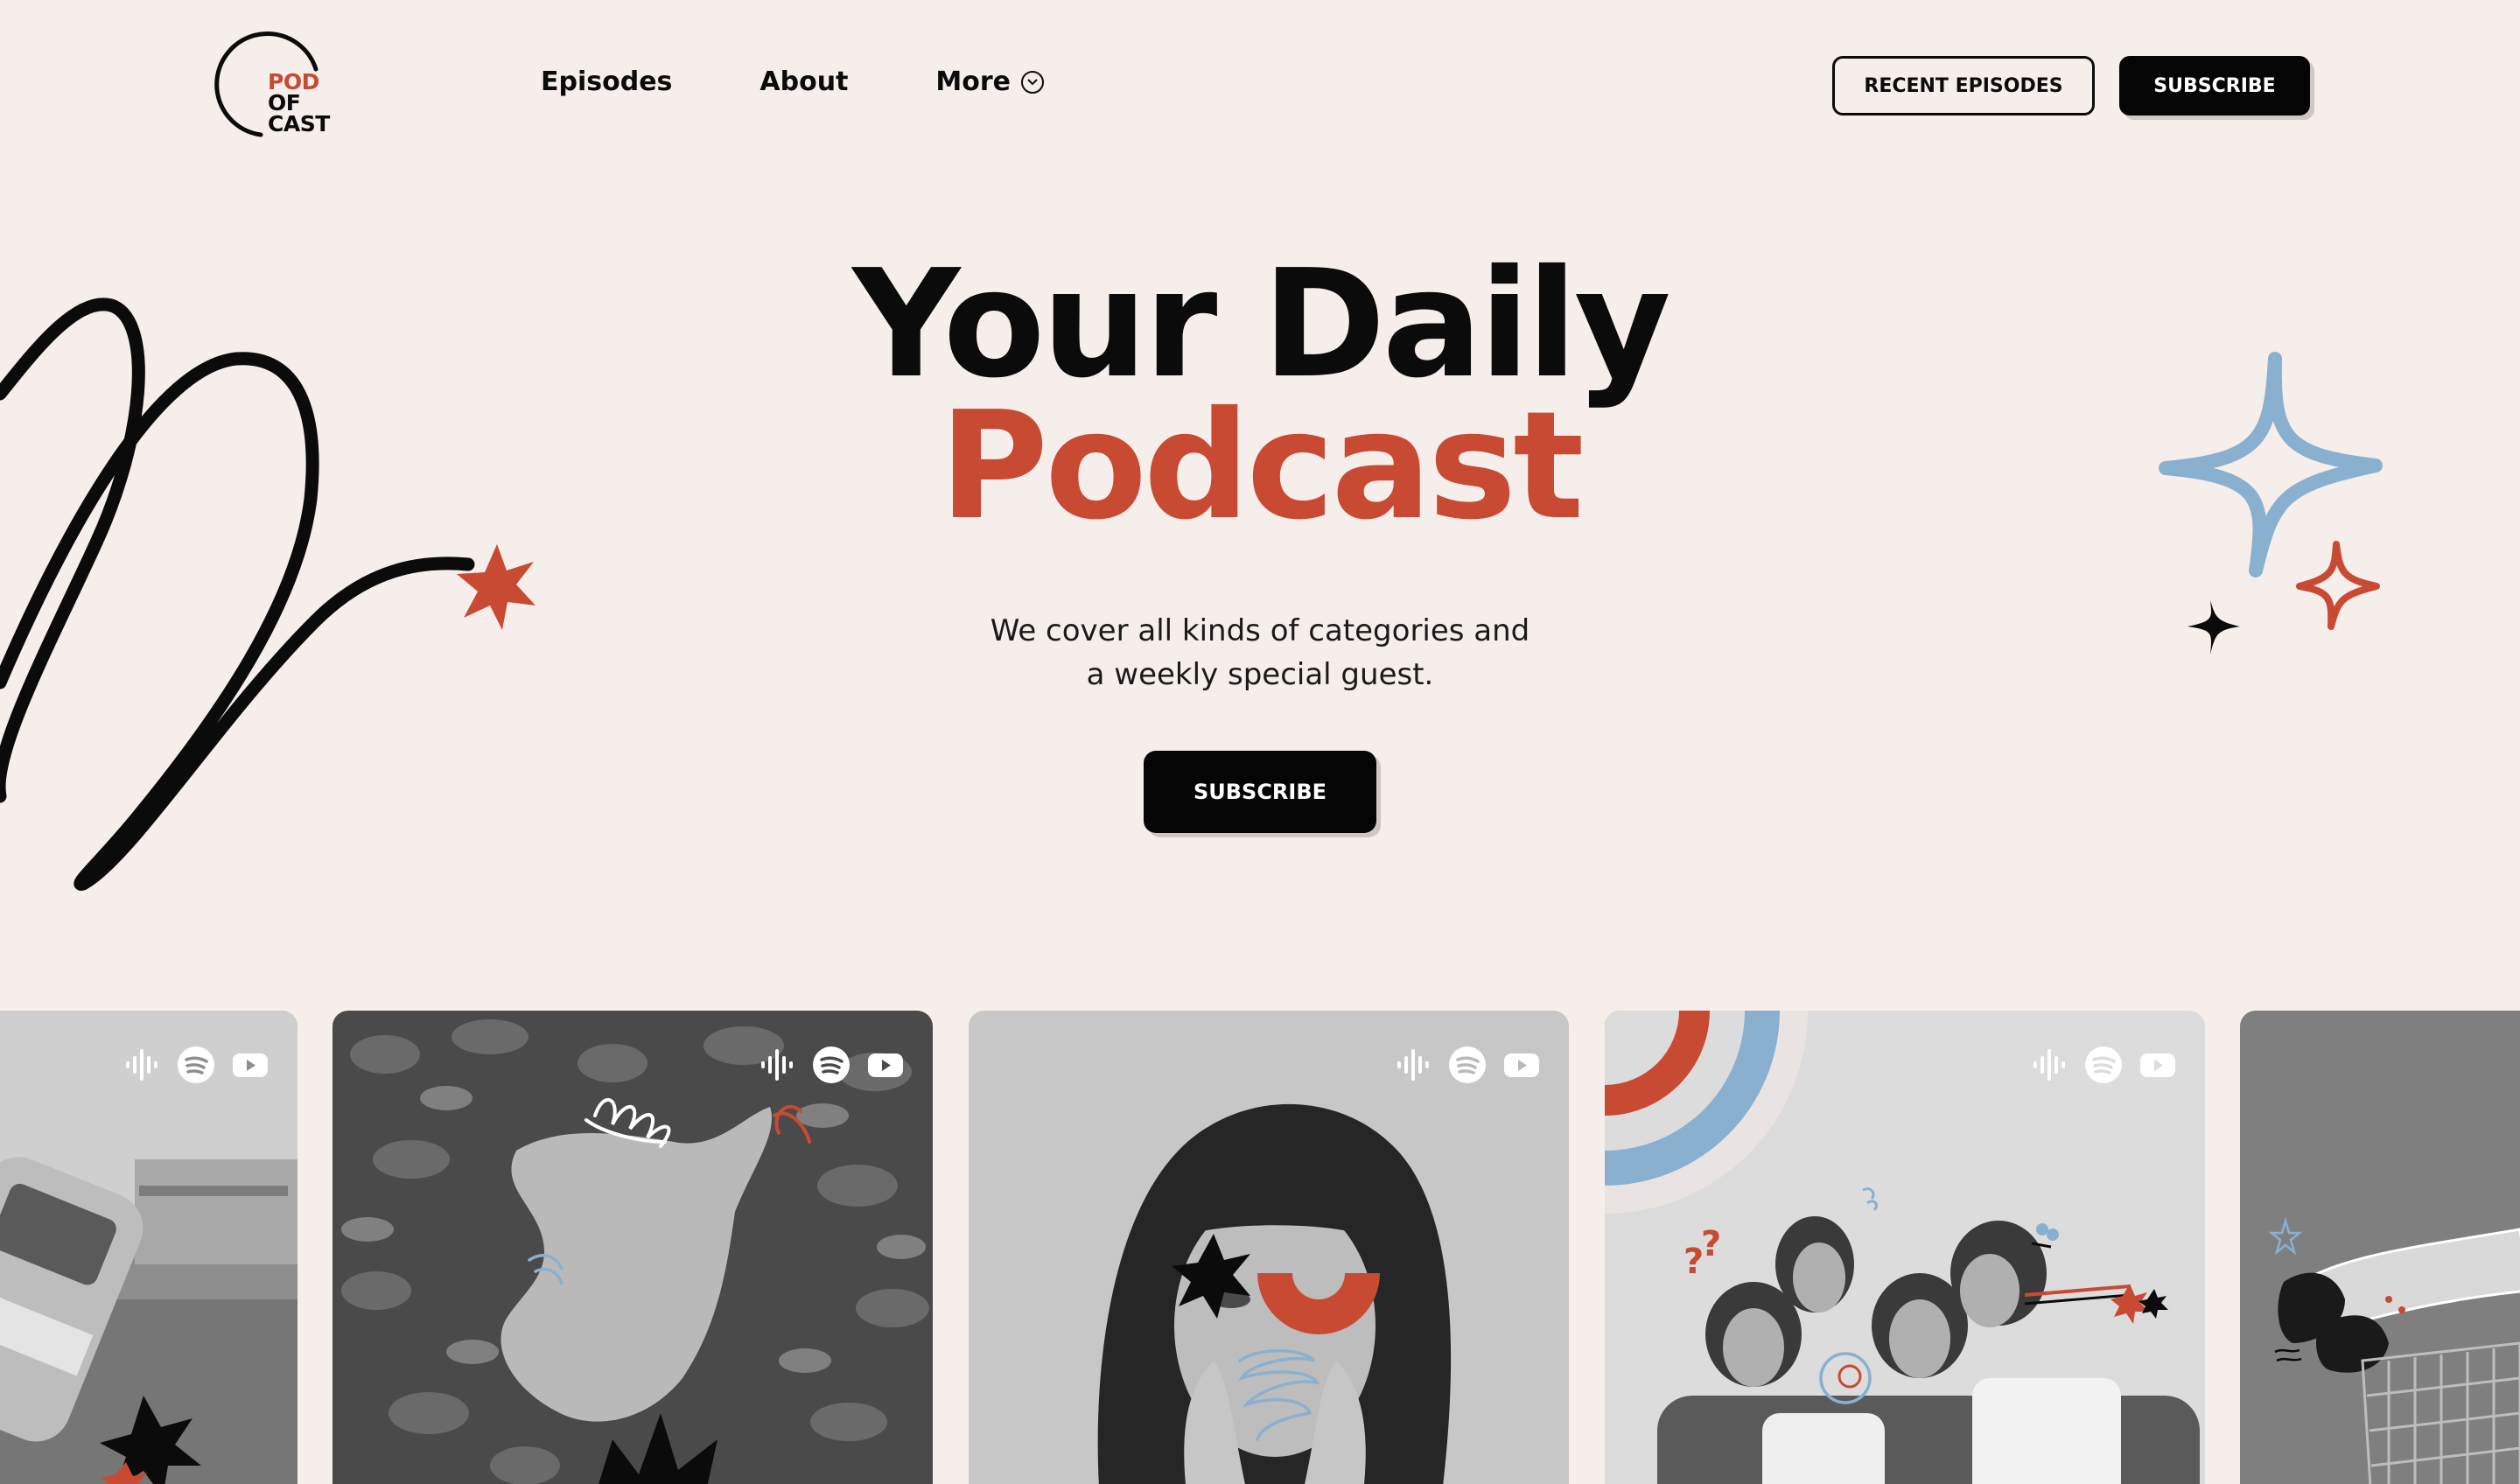 This screenshot has height=1484, width=2520. I want to click on main-nav: Episodes About More, so click(793, 81).